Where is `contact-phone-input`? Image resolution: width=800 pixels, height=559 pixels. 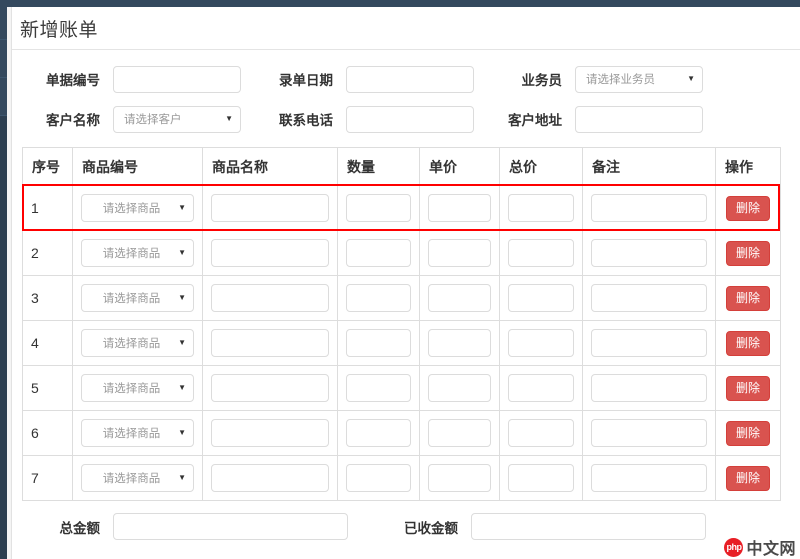 contact-phone-input is located at coordinates (410, 119).